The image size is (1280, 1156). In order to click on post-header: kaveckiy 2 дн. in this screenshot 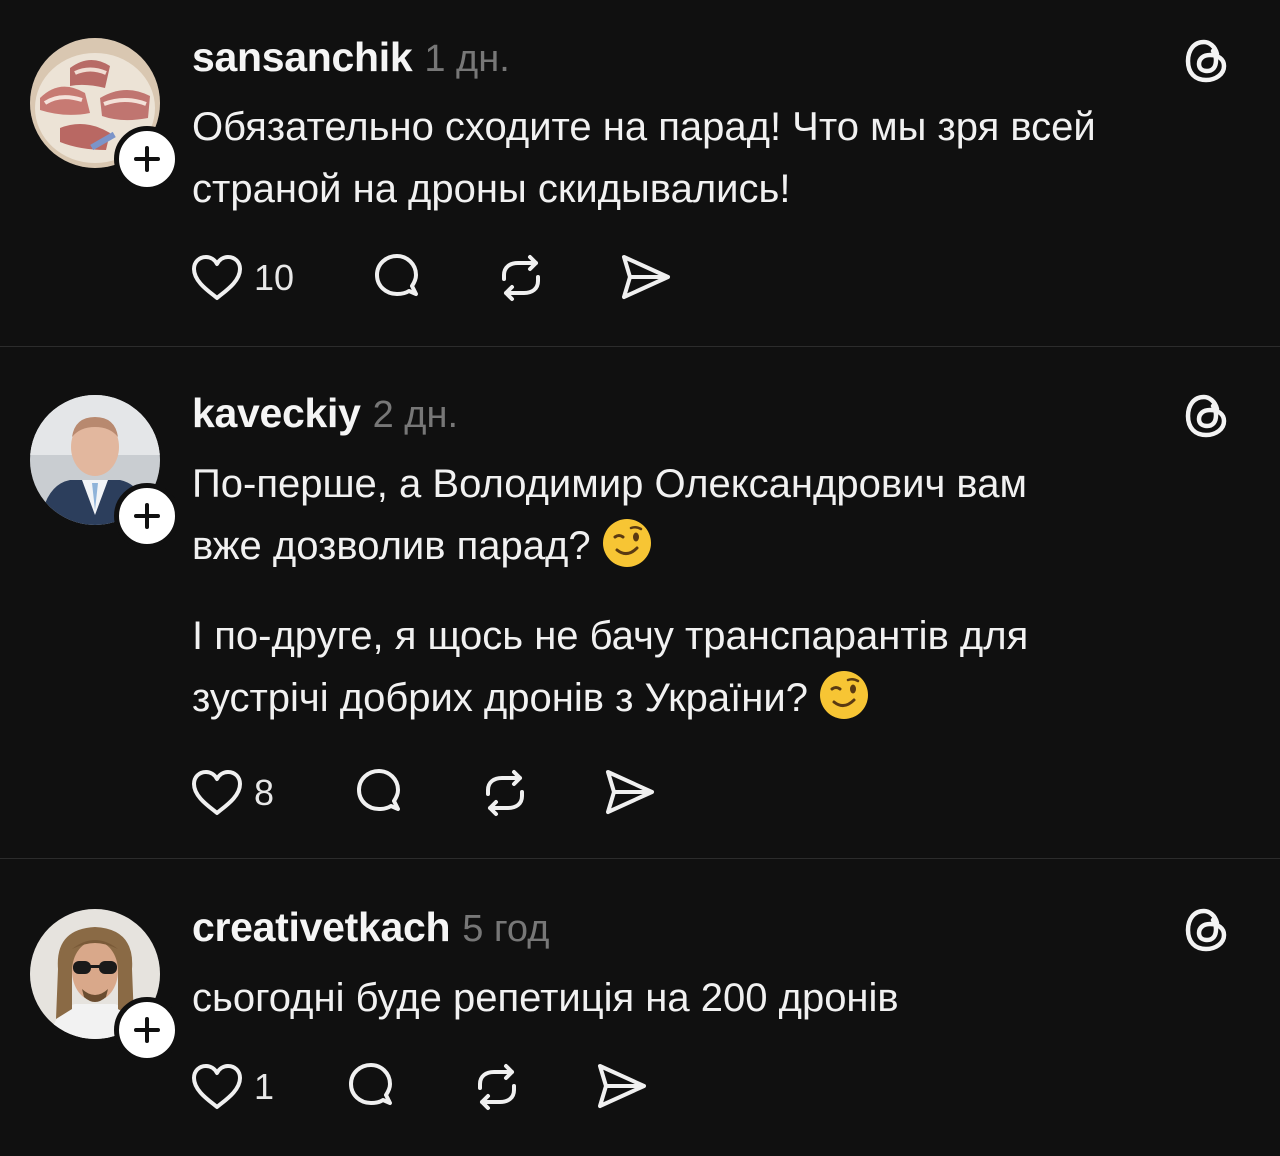, I will do `click(325, 415)`.